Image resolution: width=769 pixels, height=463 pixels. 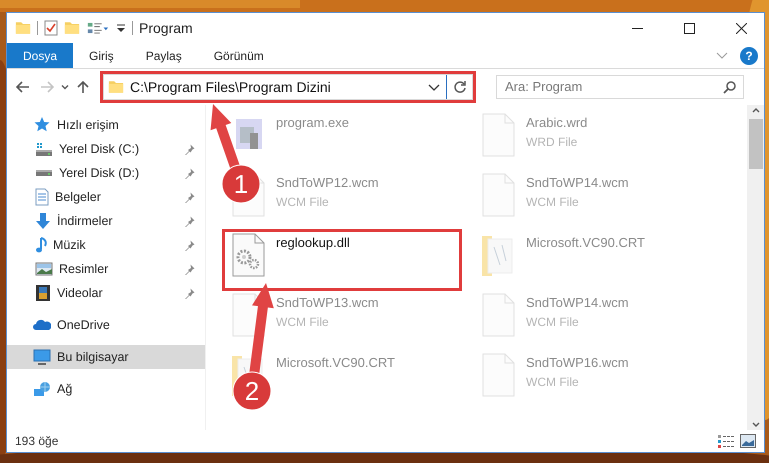 What do you see at coordinates (748, 441) in the screenshot?
I see `large-icons-view-icon` at bounding box center [748, 441].